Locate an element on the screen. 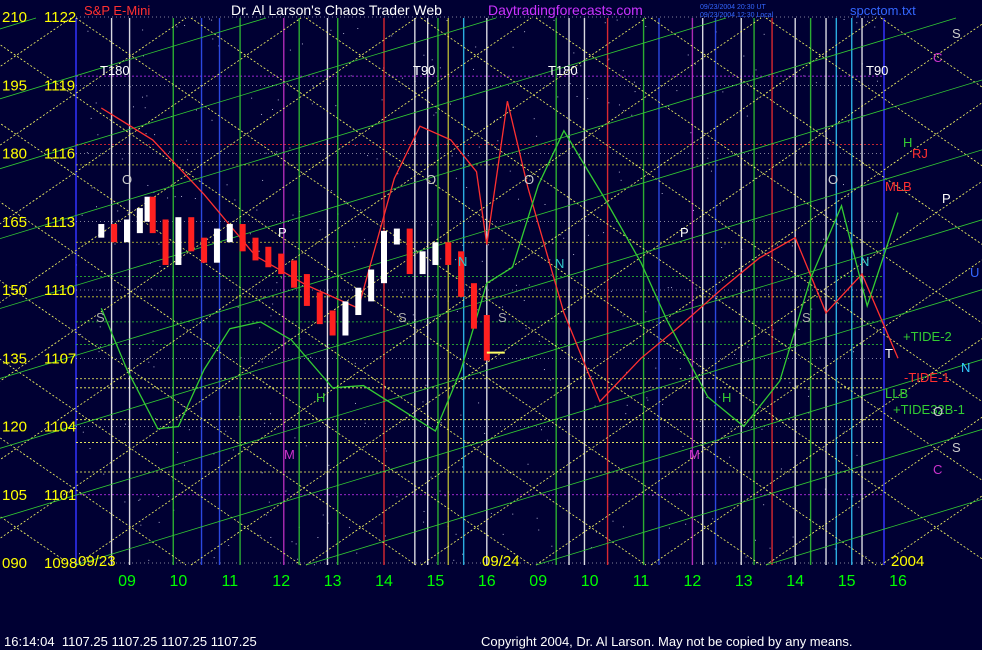 Image resolution: width=982 pixels, height=650 pixels. right-label: +TIDE32B-1 is located at coordinates (929, 409).